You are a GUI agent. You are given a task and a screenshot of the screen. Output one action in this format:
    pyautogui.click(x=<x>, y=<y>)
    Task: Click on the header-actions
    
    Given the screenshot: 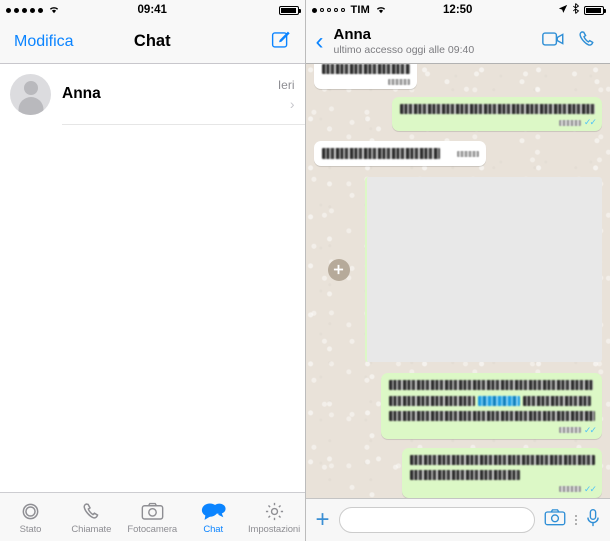 What is the action you would take?
    pyautogui.click(x=571, y=41)
    